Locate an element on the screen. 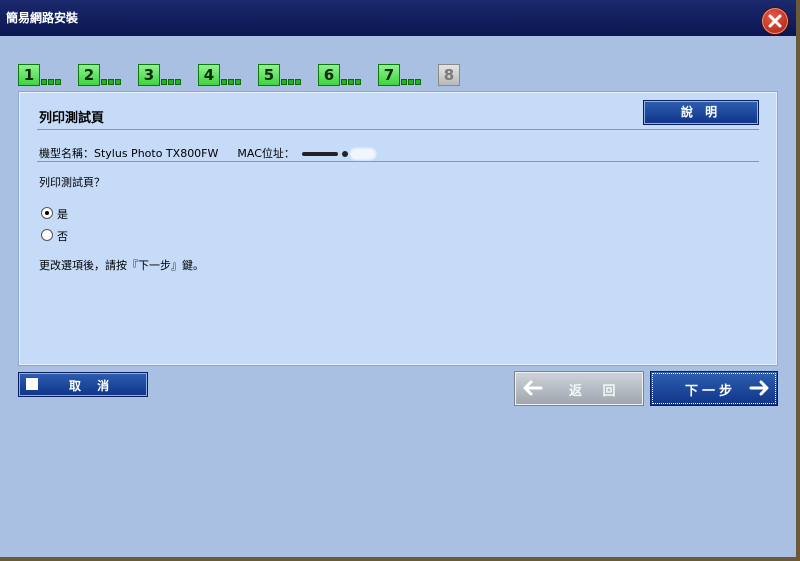 Image resolution: width=800 pixels, height=561 pixels. help-button: 說 明 is located at coordinates (701, 112).